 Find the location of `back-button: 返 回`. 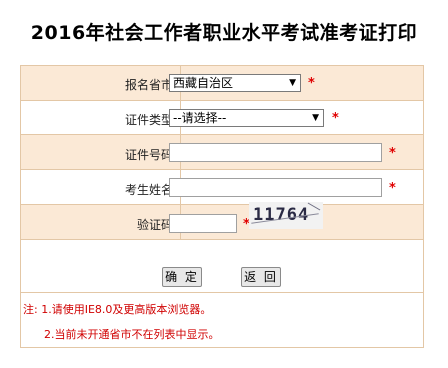

back-button: 返 回 is located at coordinates (261, 277).